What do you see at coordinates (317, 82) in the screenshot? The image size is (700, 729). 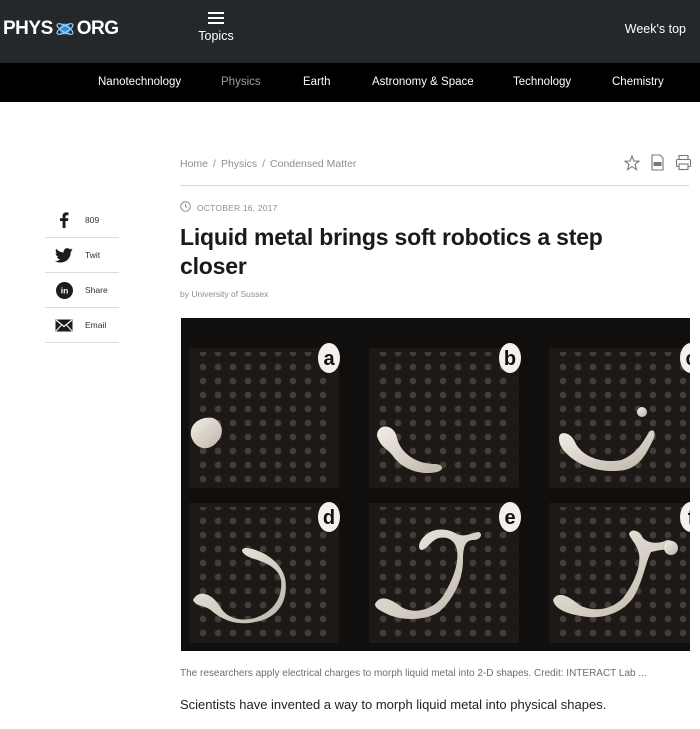 I see `nav-item-earth: Earth` at bounding box center [317, 82].